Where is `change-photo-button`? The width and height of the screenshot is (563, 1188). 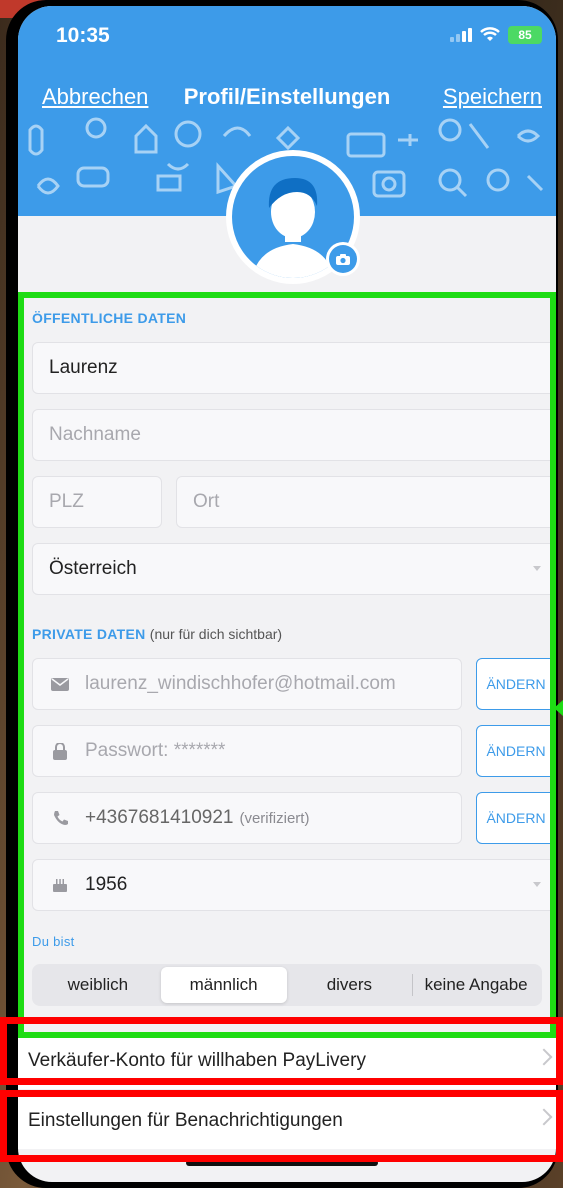 change-photo-button is located at coordinates (343, 259).